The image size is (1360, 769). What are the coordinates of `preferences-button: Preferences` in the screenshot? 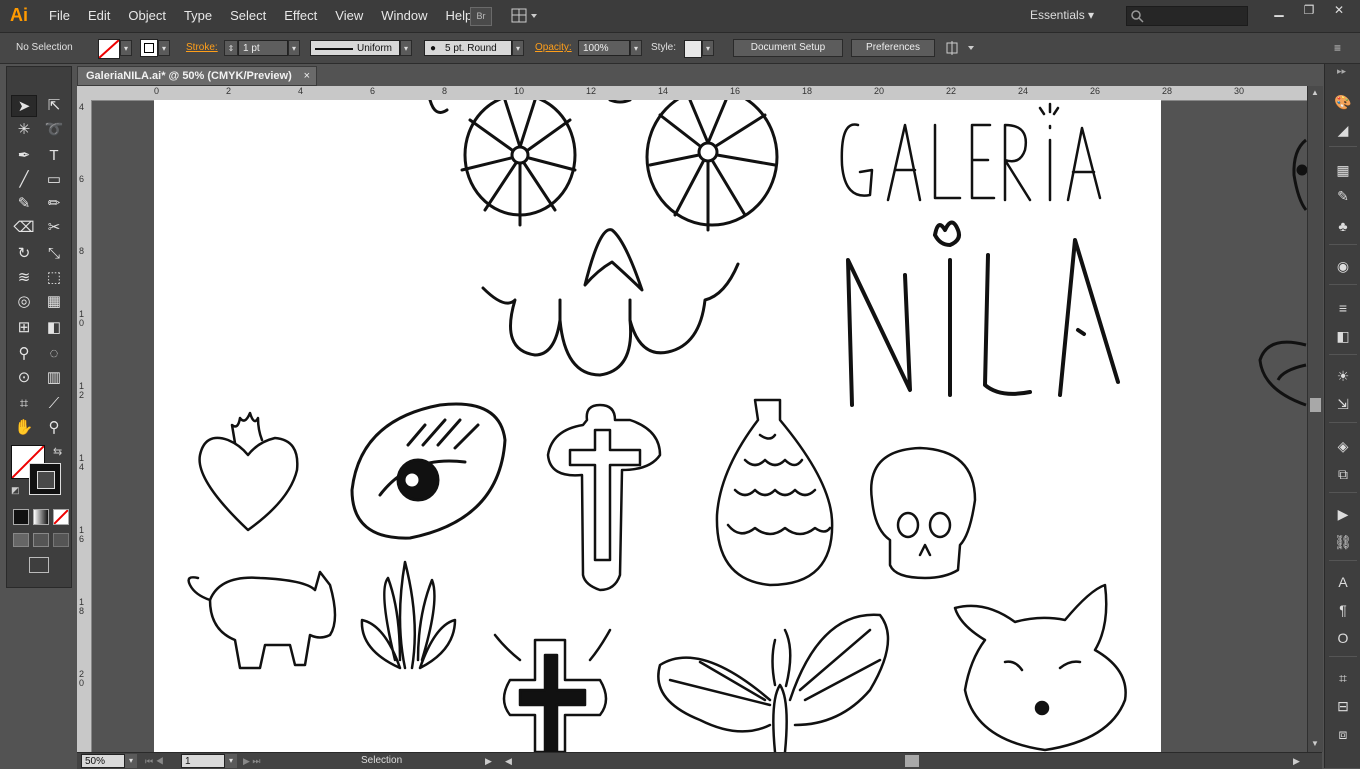 It's located at (893, 48).